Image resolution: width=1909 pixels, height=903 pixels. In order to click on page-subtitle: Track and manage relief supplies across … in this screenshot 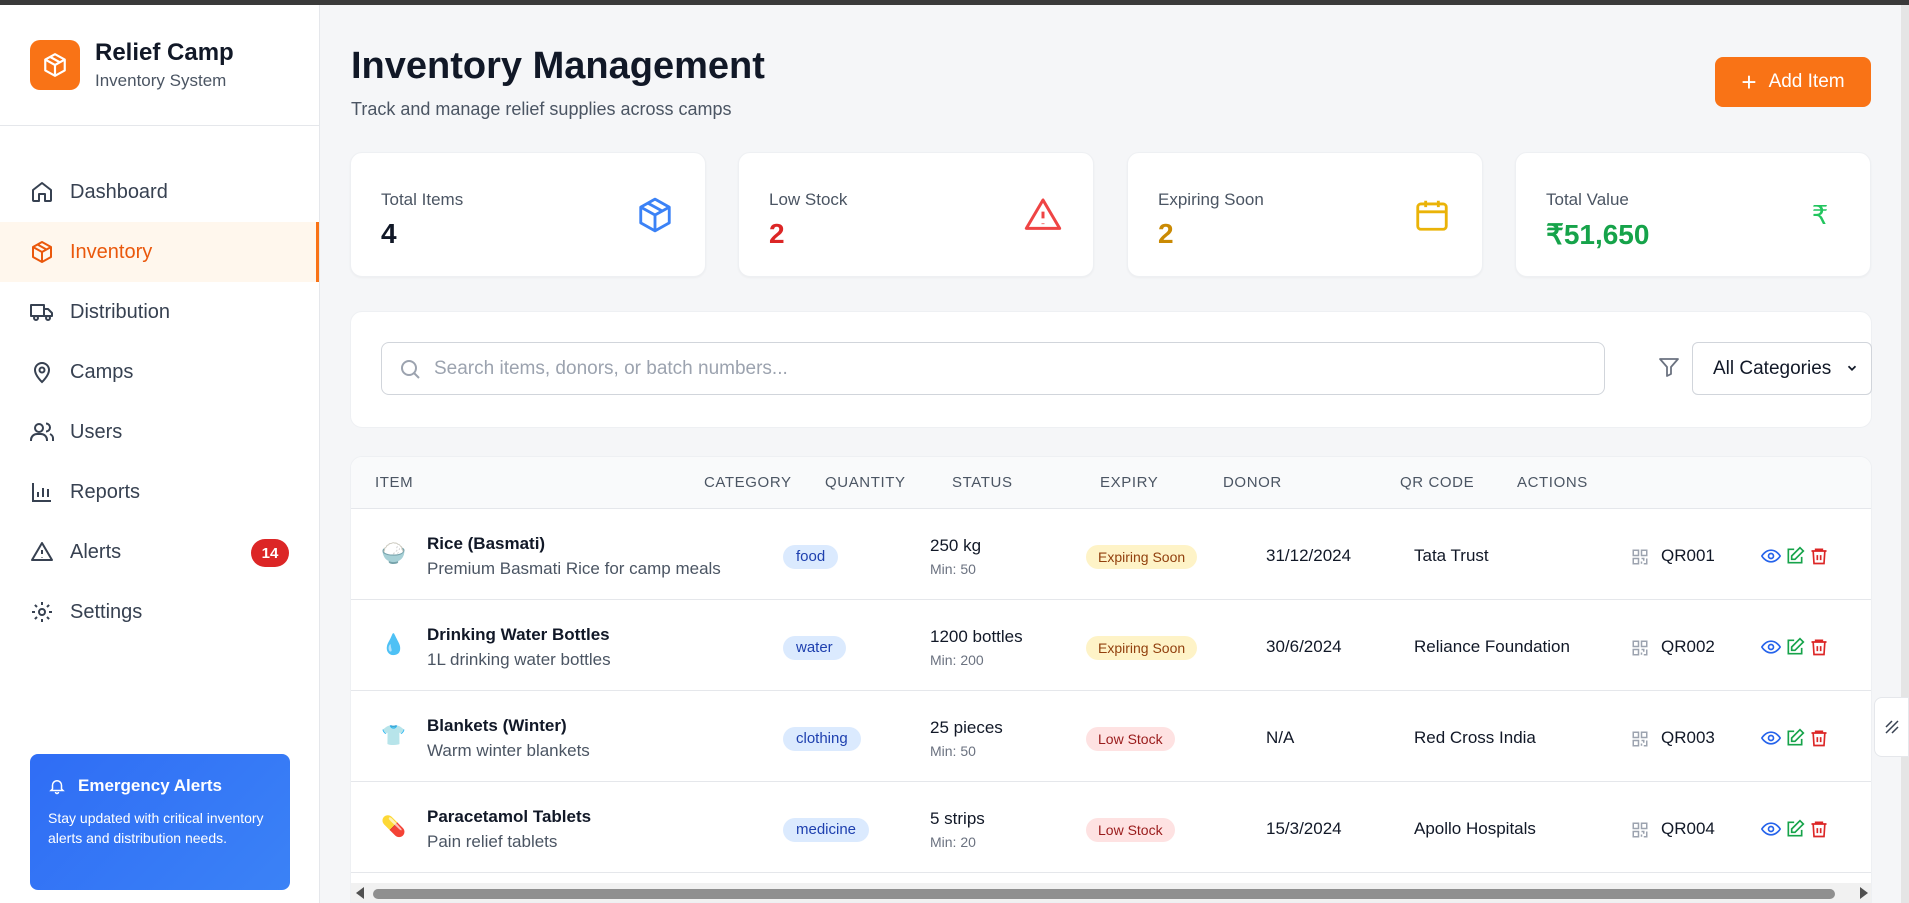, I will do `click(541, 109)`.